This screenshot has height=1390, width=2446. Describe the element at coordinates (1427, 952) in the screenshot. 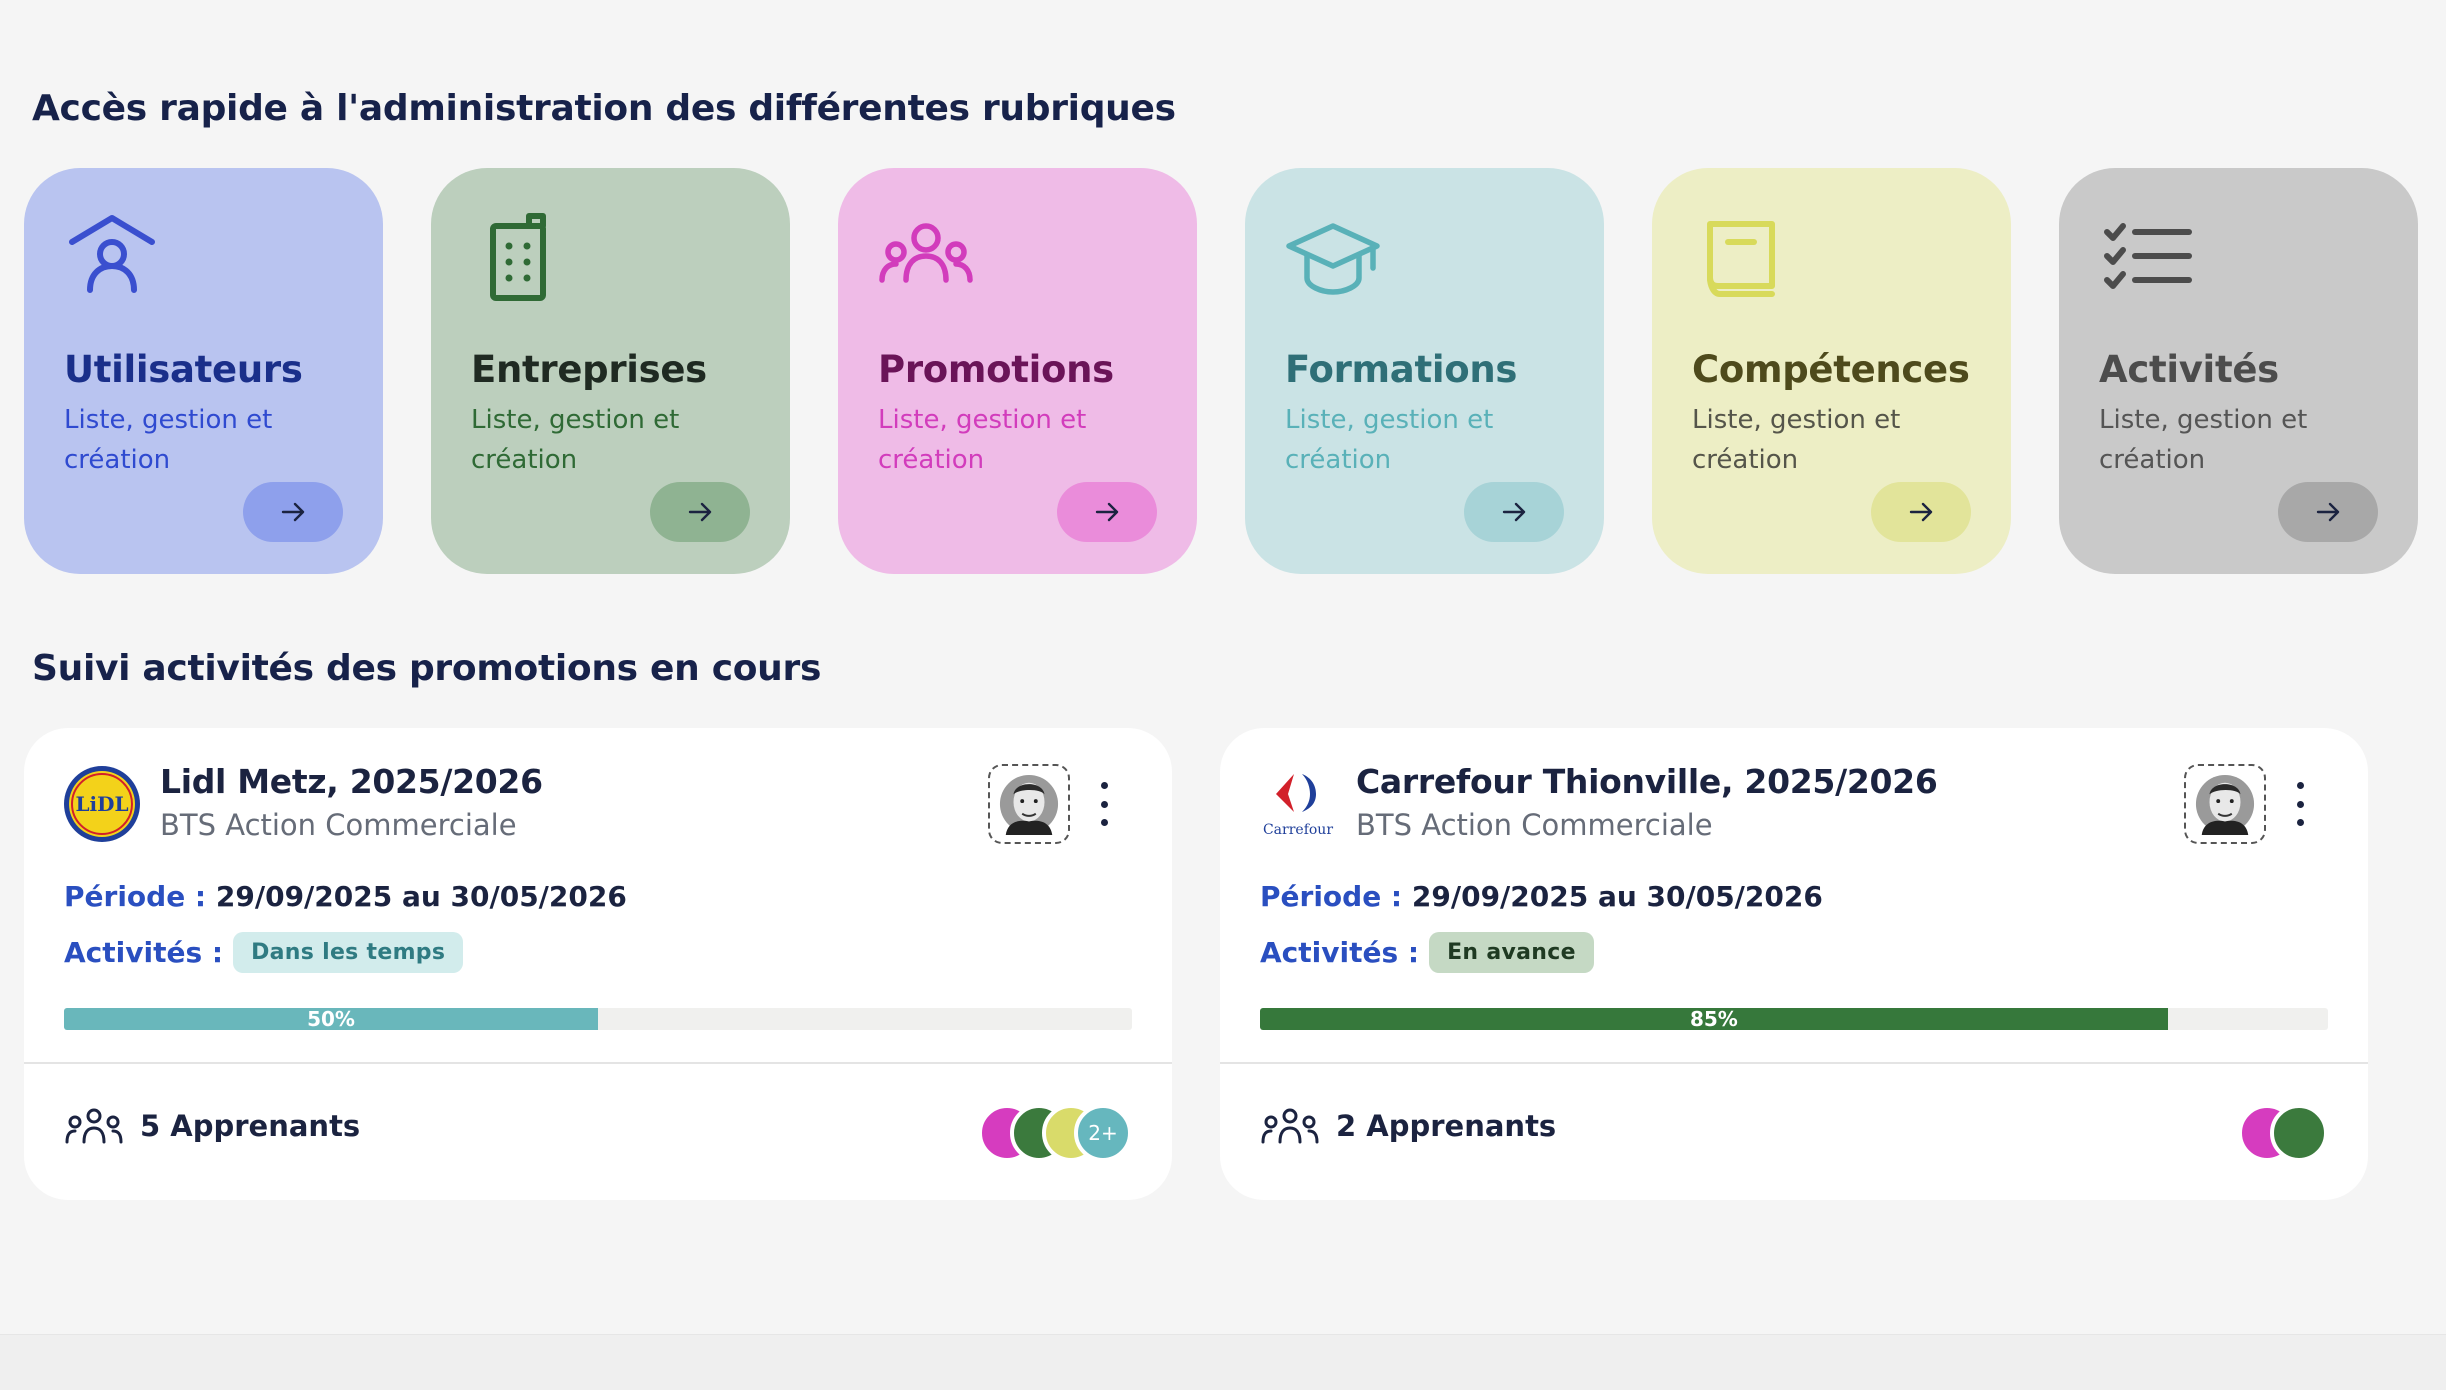

I see `activities-row: Activités : En avance` at that location.